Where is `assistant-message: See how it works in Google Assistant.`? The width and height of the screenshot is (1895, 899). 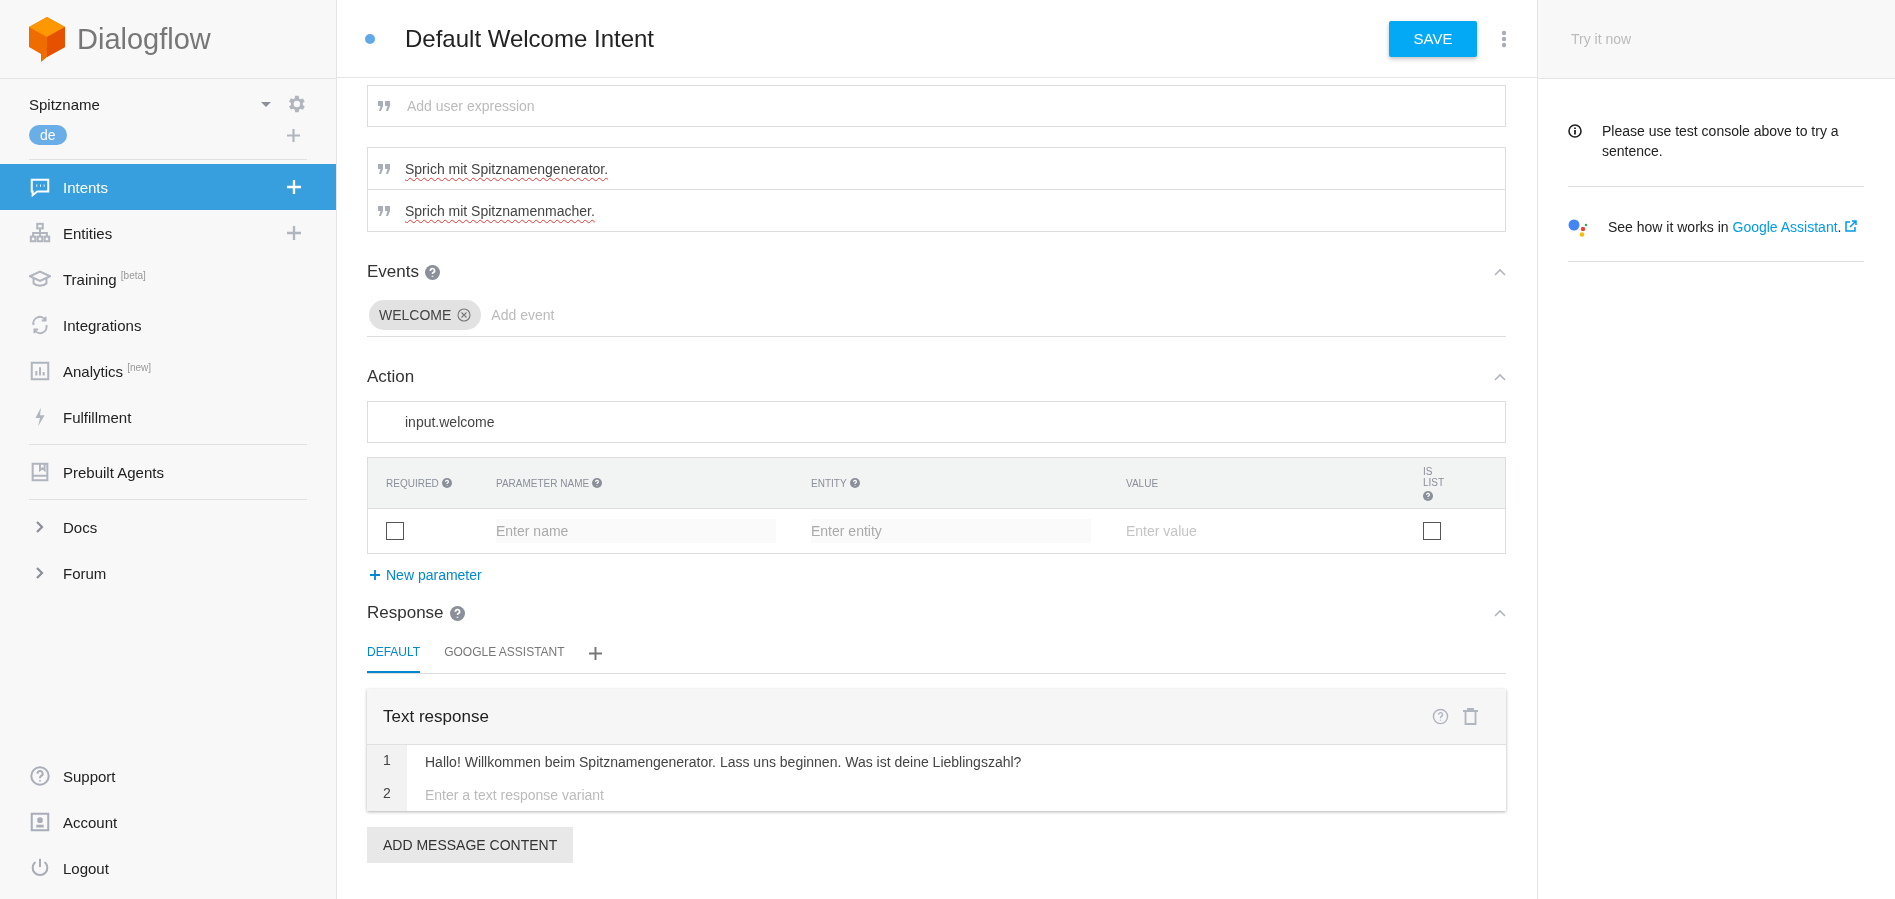 assistant-message: See how it works in Google Assistant. is located at coordinates (1733, 226).